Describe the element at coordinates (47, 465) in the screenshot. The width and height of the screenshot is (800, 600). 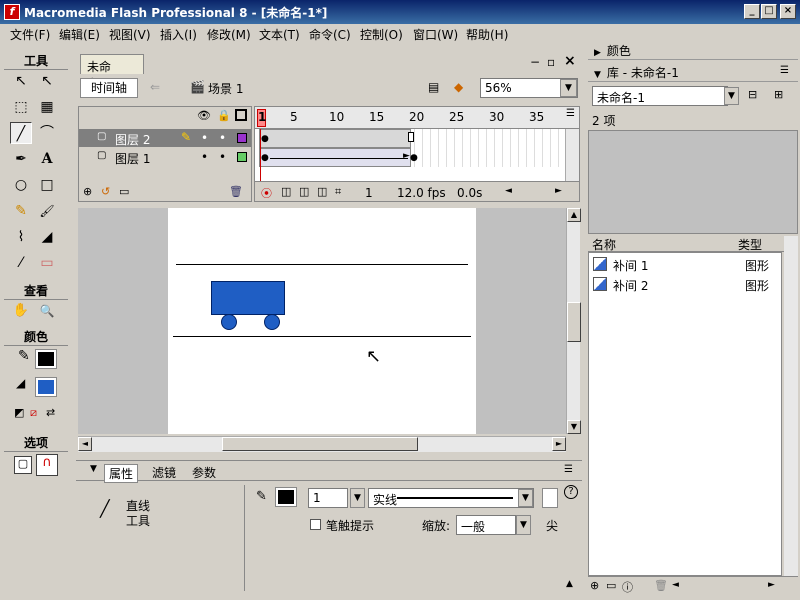
I see `snap-magnet-icon: ∩` at that location.